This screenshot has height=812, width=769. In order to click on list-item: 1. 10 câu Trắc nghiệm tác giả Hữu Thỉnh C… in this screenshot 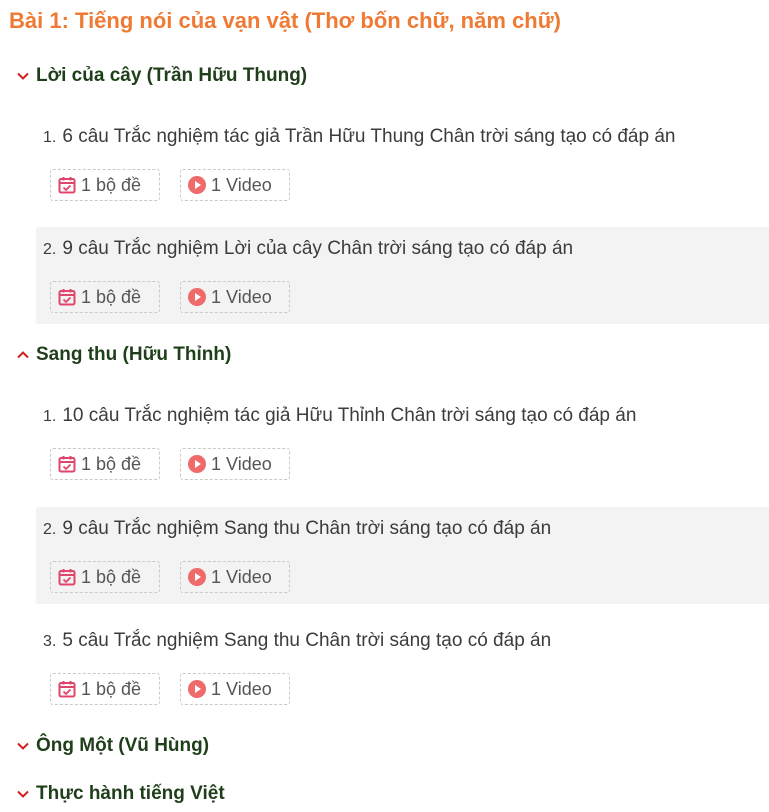, I will do `click(402, 442)`.